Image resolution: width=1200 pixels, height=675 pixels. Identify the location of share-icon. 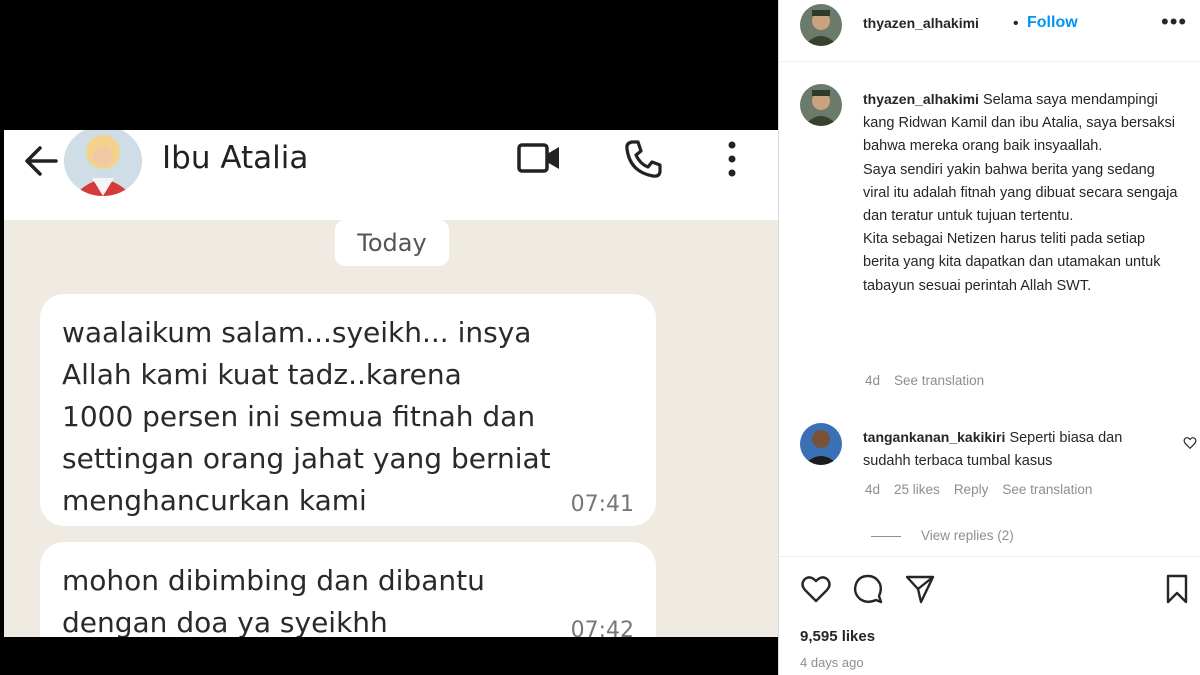
(920, 589).